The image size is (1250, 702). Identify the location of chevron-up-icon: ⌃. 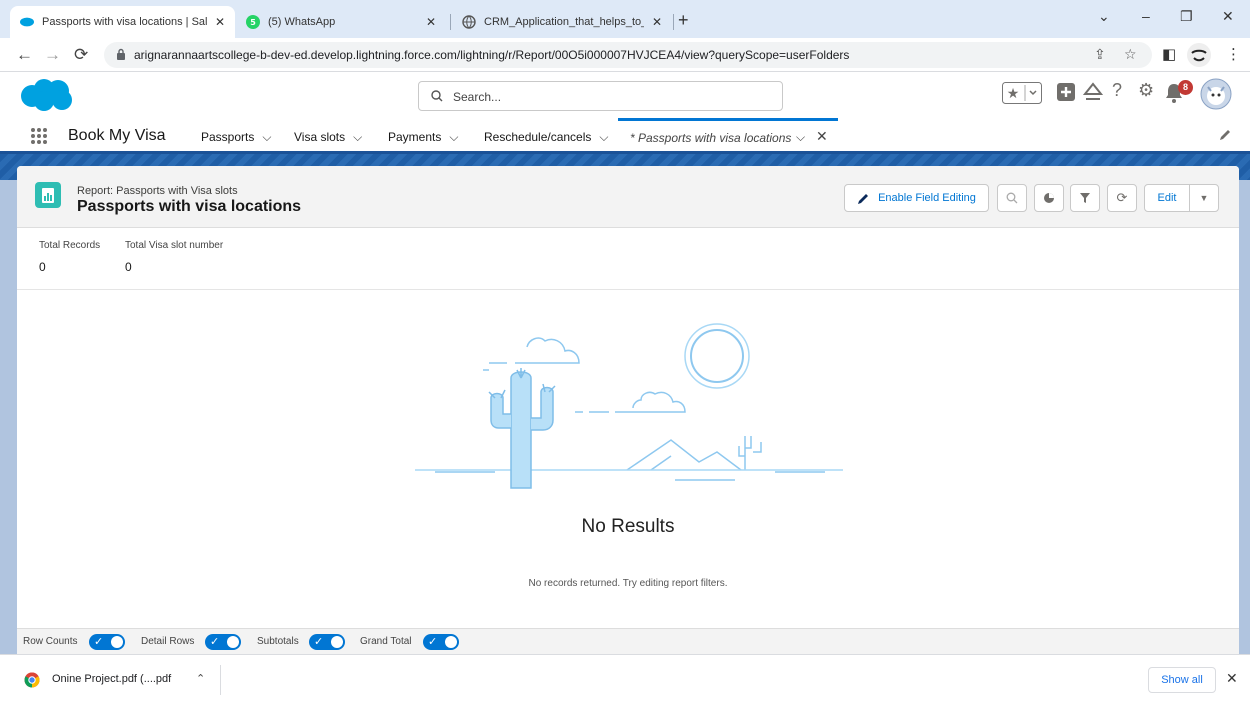
(200, 678).